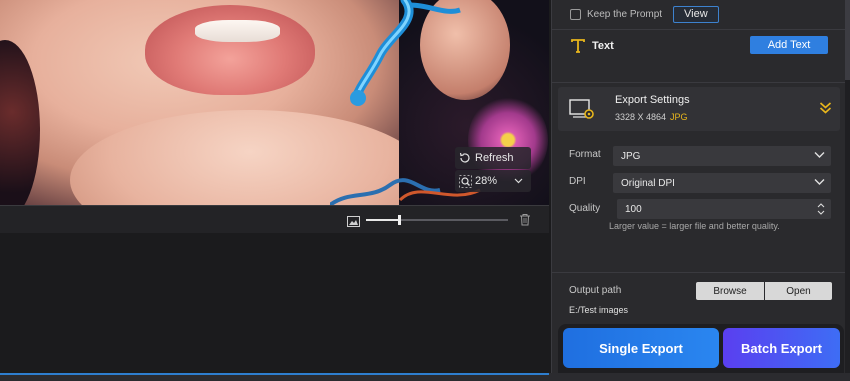  I want to click on zoom-icon, so click(465, 181).